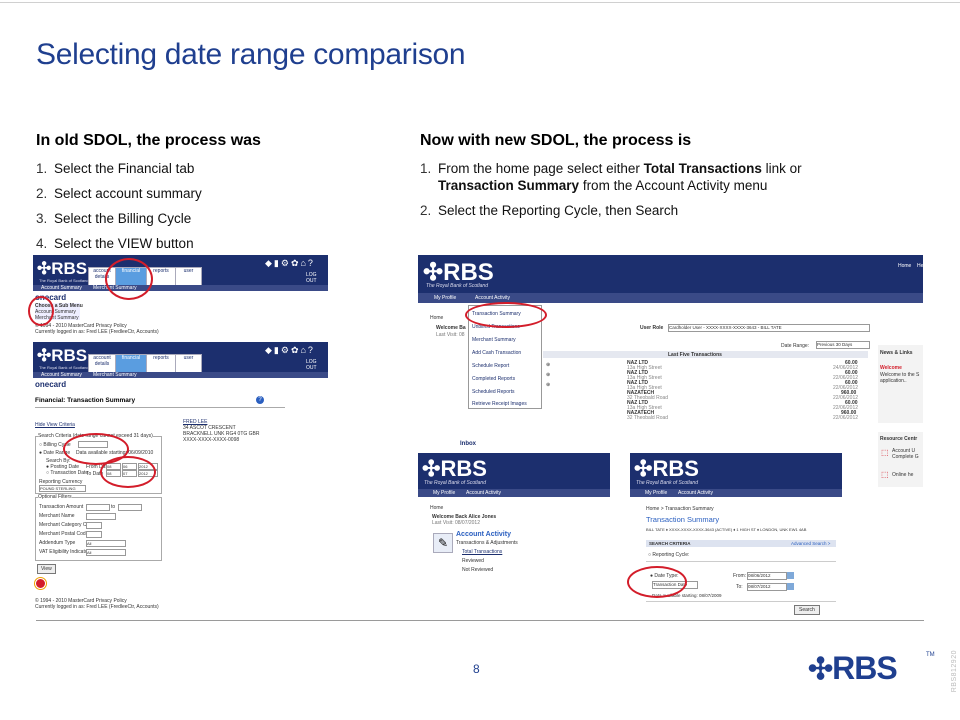 The height and width of the screenshot is (720, 960). I want to click on search-button: Search, so click(807, 610).